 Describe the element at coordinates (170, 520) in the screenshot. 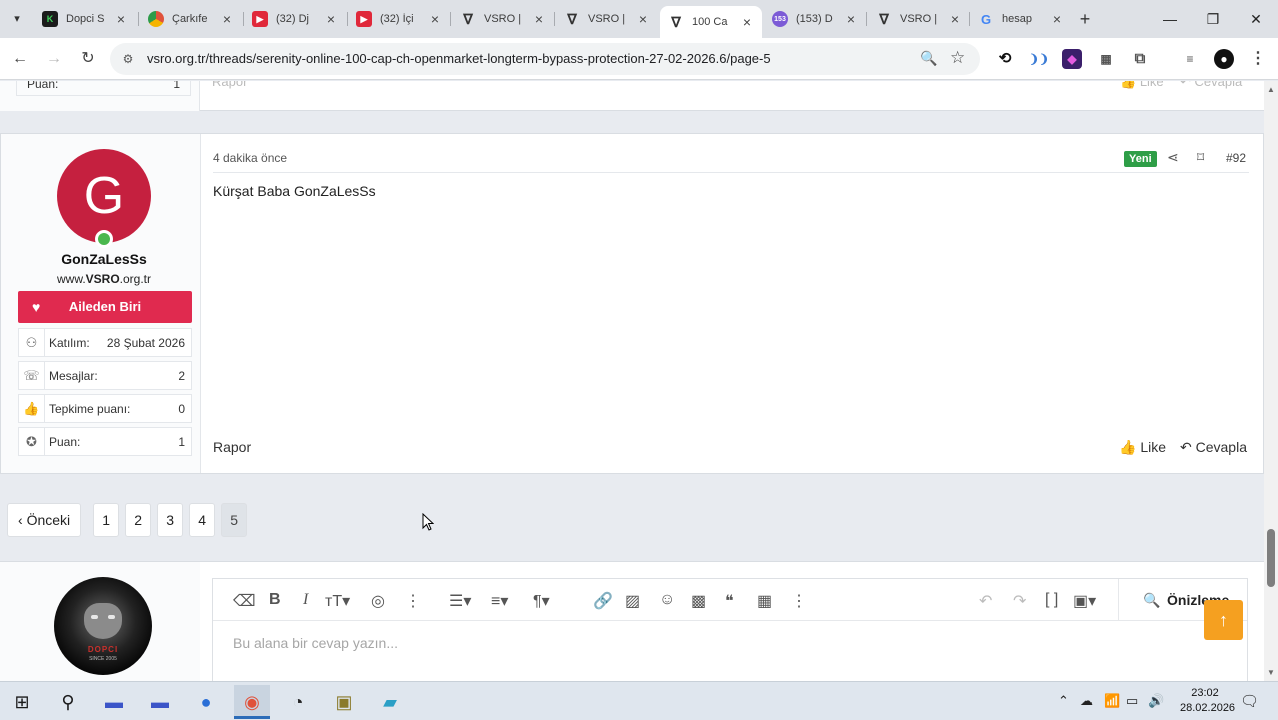

I see `page-link-3: 3` at that location.